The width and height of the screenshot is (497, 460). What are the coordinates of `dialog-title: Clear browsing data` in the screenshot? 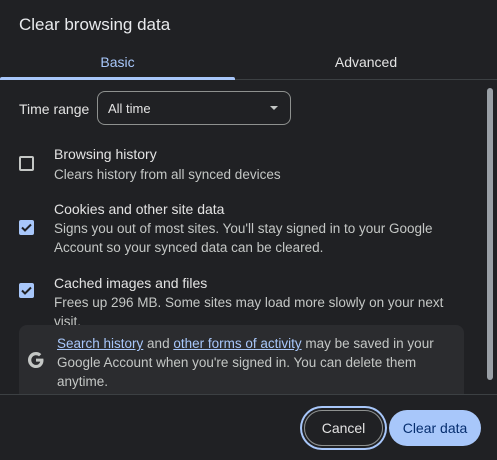 It's located at (95, 24).